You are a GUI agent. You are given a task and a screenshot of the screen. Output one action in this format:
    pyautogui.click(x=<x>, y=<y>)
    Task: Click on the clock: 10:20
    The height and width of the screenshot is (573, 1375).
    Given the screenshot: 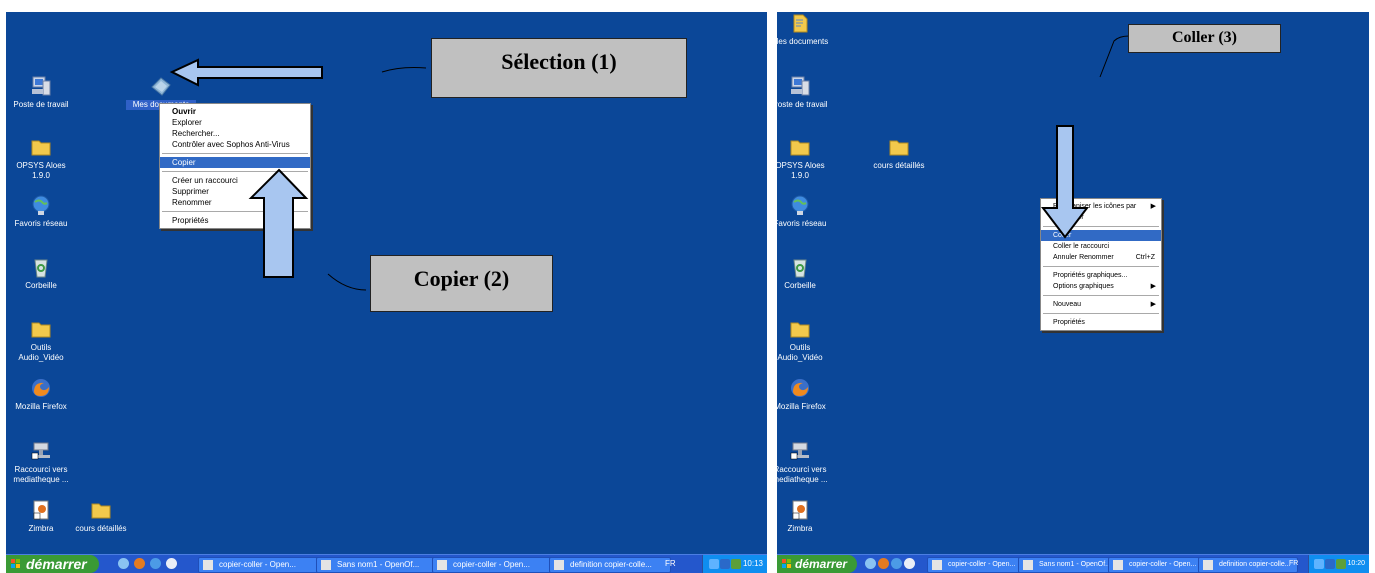 What is the action you would take?
    pyautogui.click(x=1356, y=563)
    